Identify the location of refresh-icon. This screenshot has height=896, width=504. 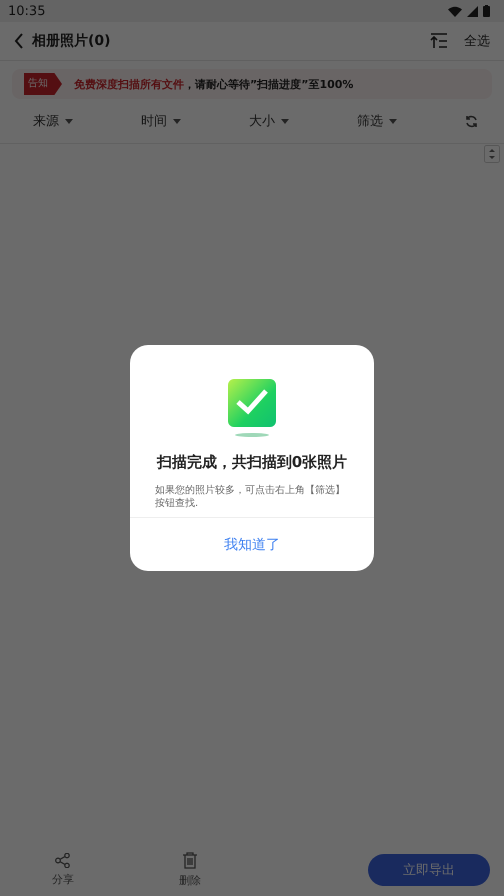
(471, 121).